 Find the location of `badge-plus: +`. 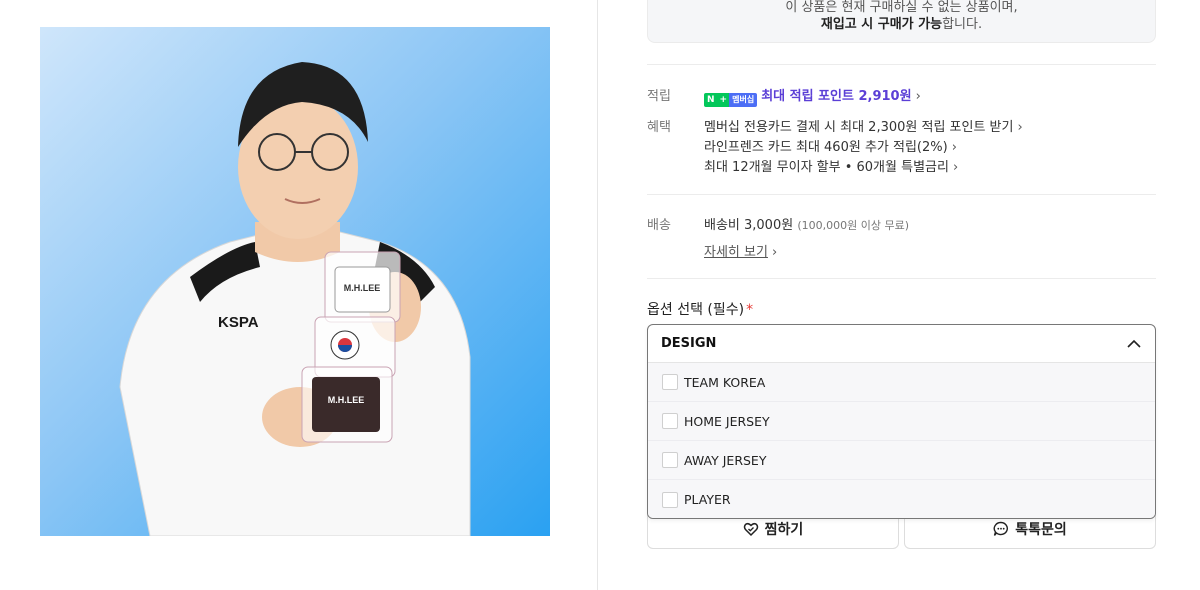

badge-plus: + is located at coordinates (723, 100).